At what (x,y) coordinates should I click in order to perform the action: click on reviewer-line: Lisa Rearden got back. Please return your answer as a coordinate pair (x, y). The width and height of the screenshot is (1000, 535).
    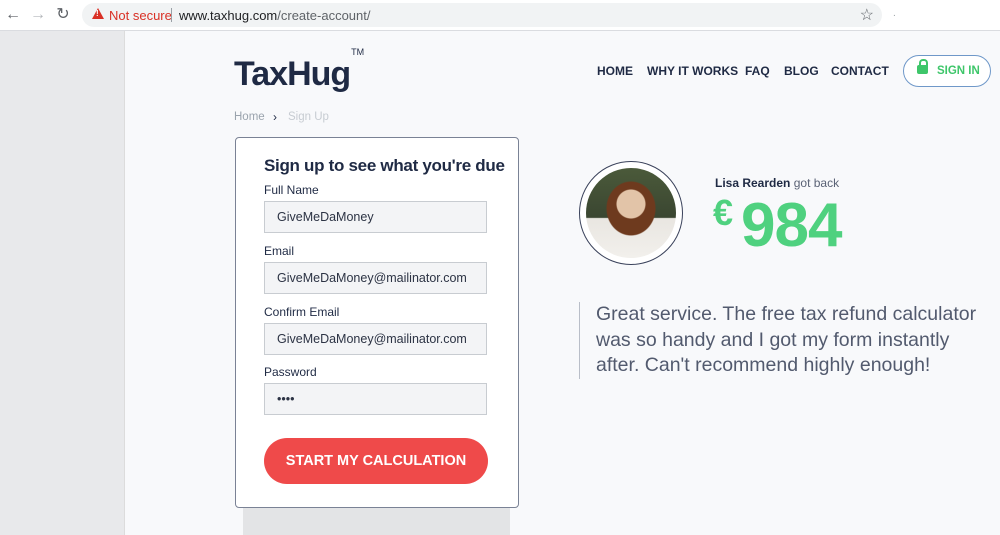
    Looking at the image, I should click on (777, 183).